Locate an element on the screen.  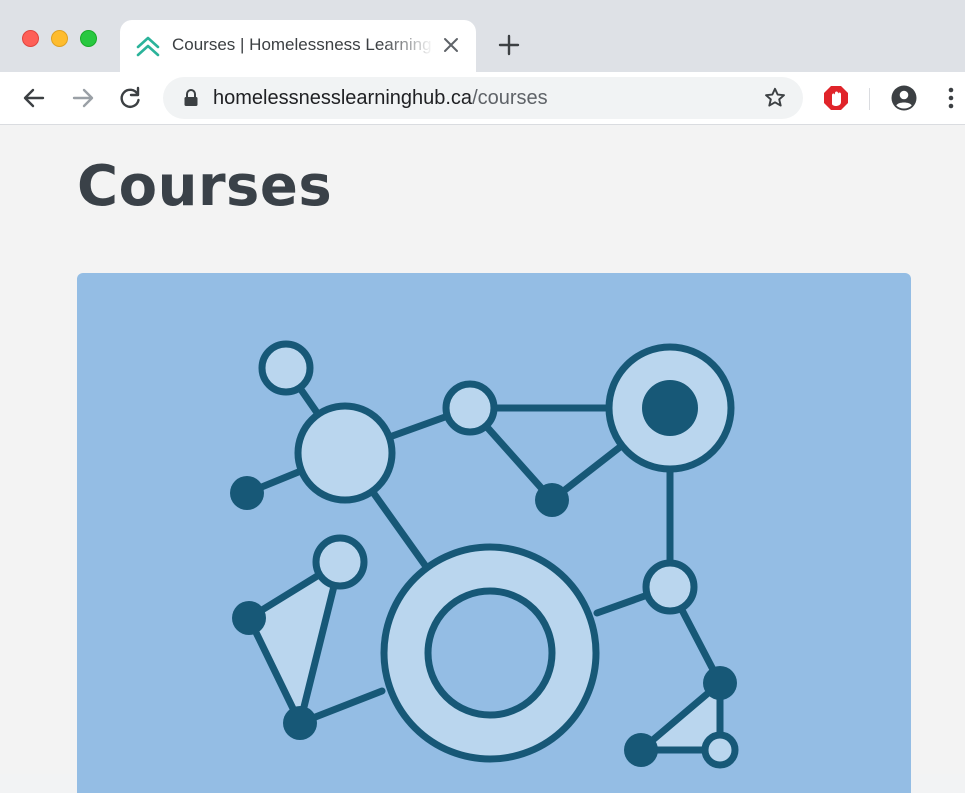
address-bar: homelessnesslearninghub.ca/courses is located at coordinates (483, 98).